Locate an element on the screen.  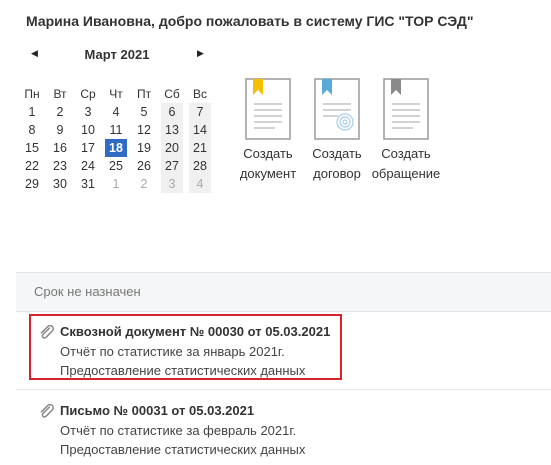
weekday-label: Пн is located at coordinates (32, 94).